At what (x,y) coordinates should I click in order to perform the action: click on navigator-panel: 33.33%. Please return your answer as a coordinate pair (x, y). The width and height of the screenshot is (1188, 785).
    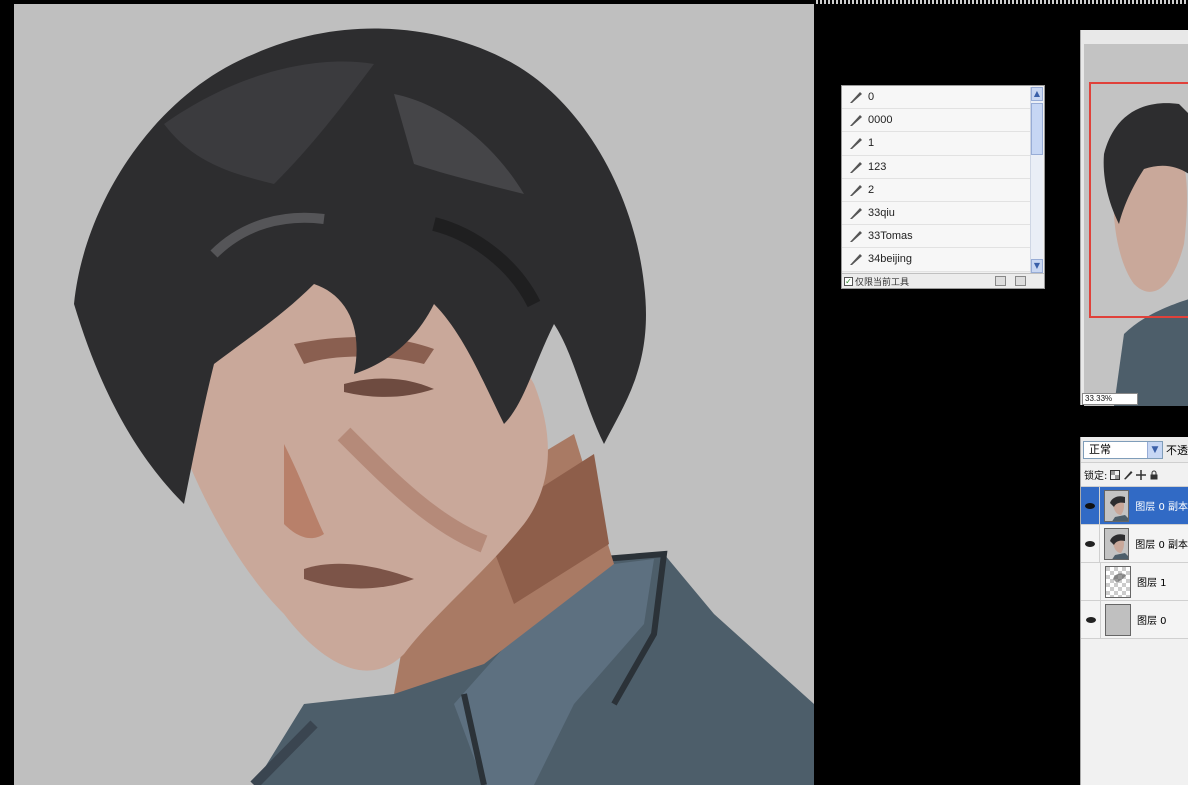
    Looking at the image, I should click on (1134, 218).